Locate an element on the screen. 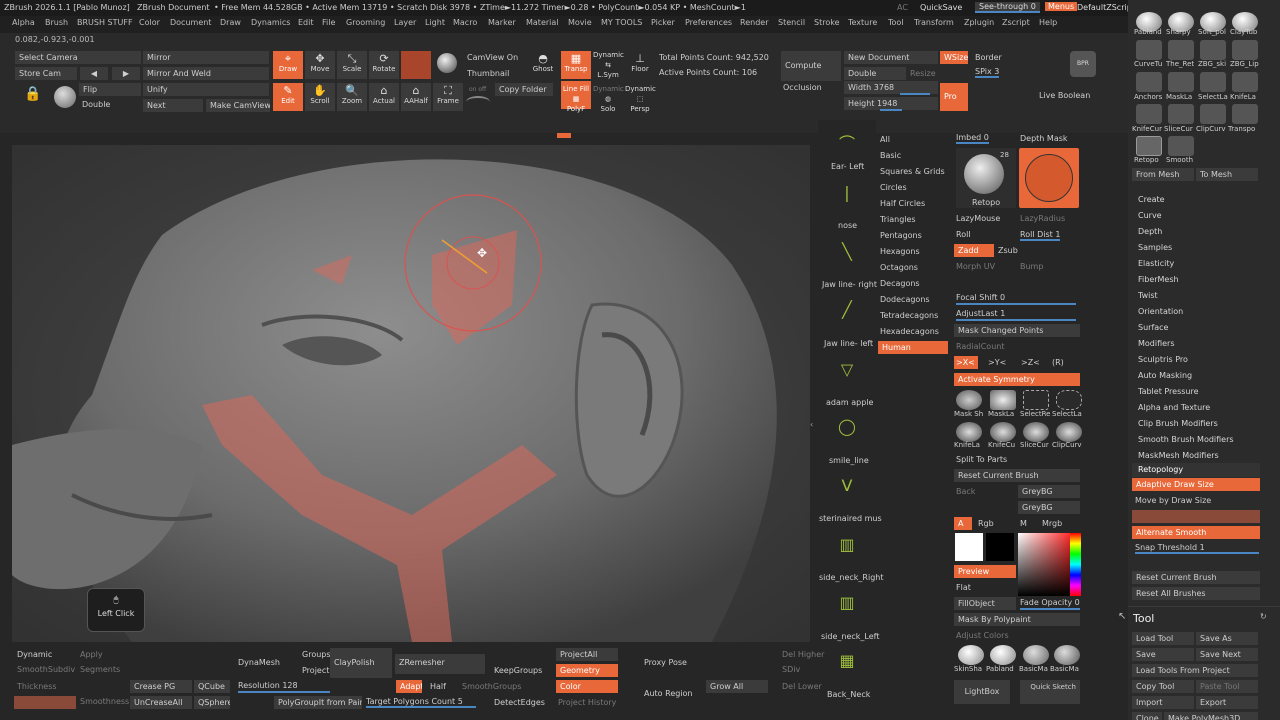  back-button: Back is located at coordinates (965, 491).